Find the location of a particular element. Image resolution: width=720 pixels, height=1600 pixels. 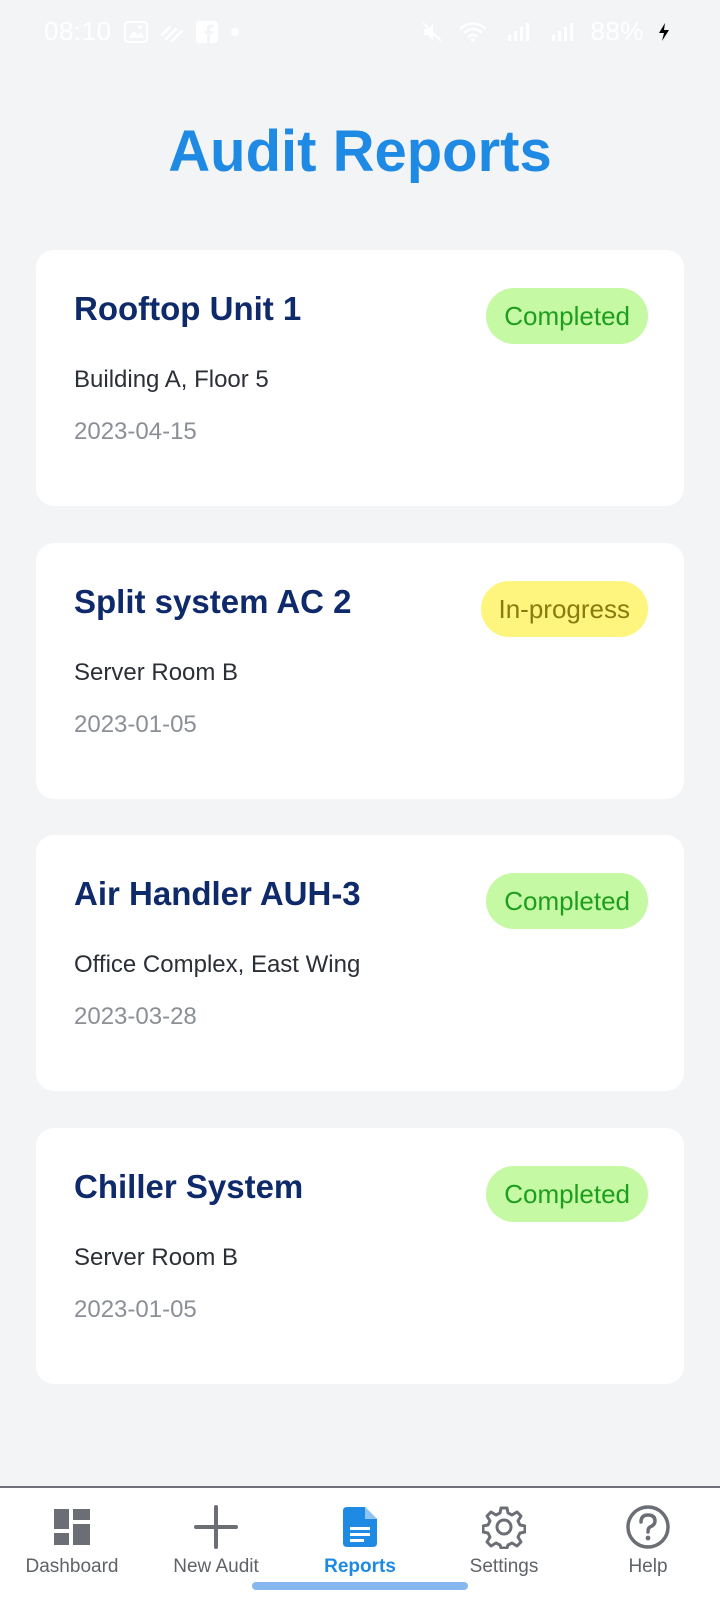

status-bar: 08:10 88% is located at coordinates (360, 32).